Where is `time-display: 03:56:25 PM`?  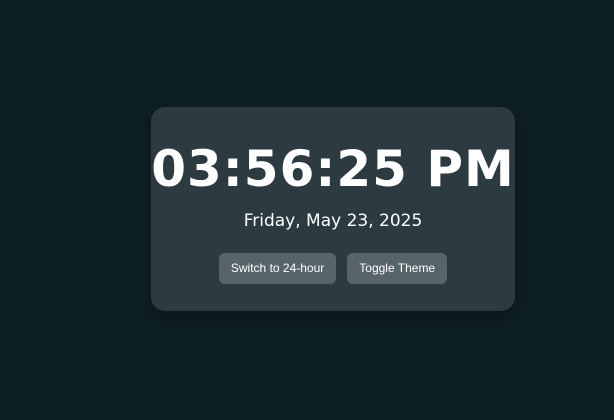
time-display: 03:56:25 PM is located at coordinates (333, 169).